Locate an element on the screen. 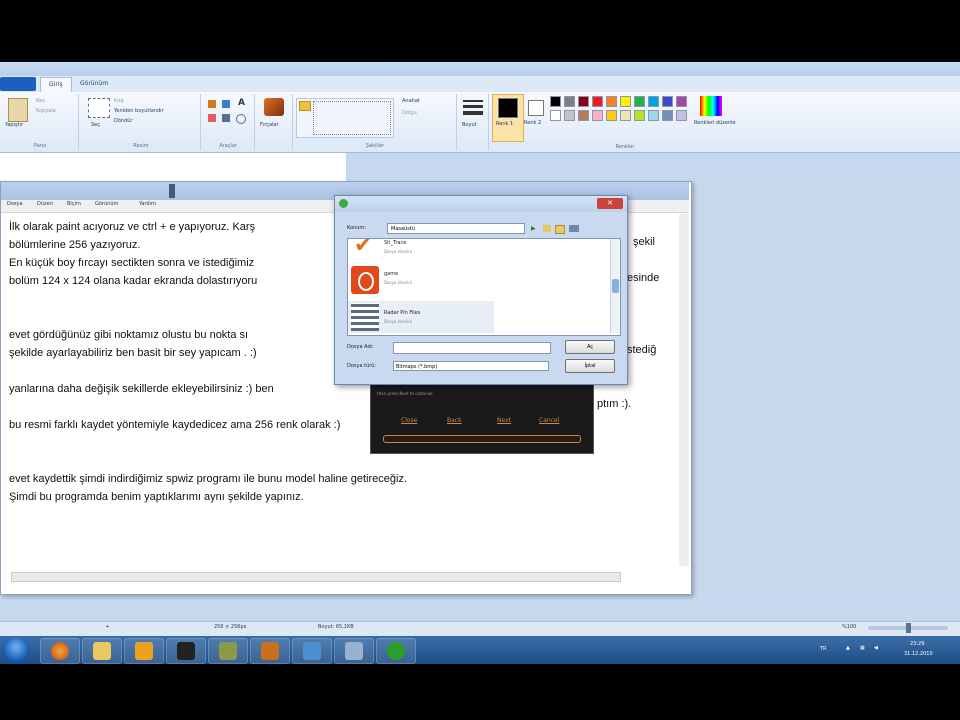 Image resolution: width=960 pixels, height=720 pixels. spwiz-cancel-button: Cancel is located at coordinates (549, 420).